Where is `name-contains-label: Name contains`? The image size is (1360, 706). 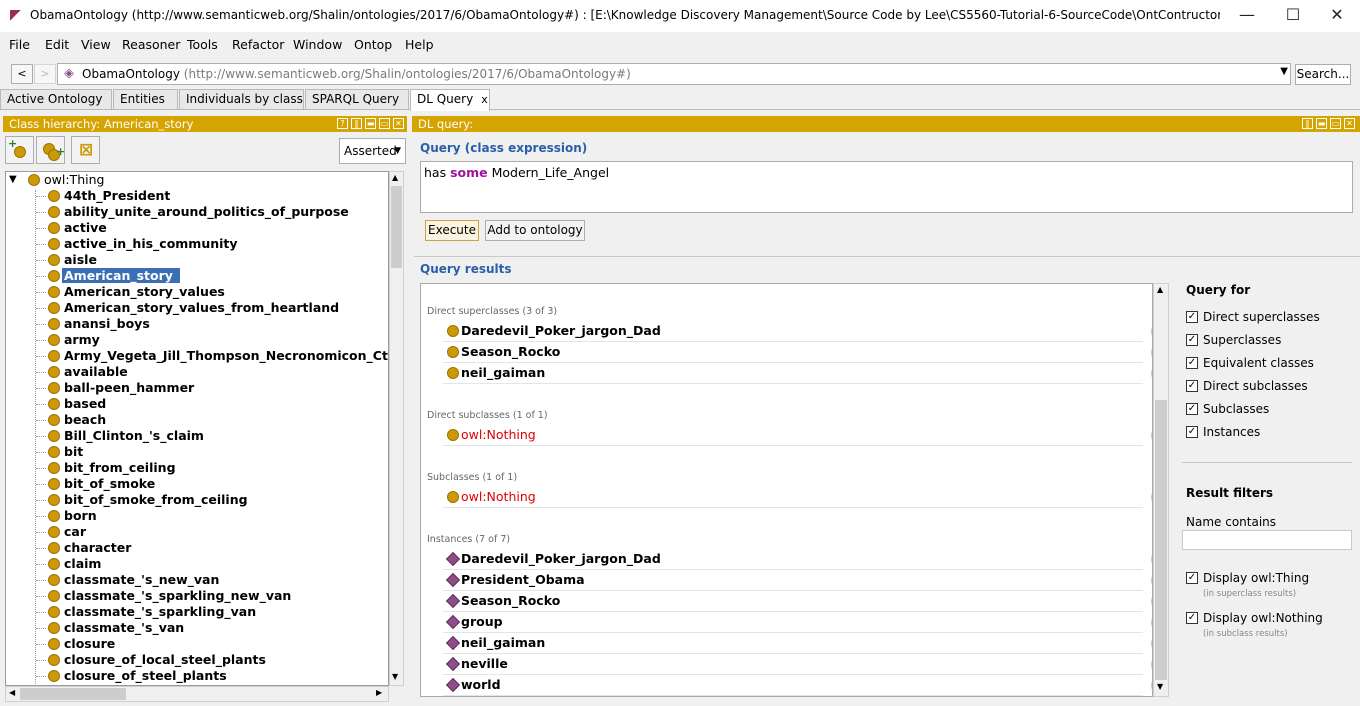 name-contains-label: Name contains is located at coordinates (1231, 522).